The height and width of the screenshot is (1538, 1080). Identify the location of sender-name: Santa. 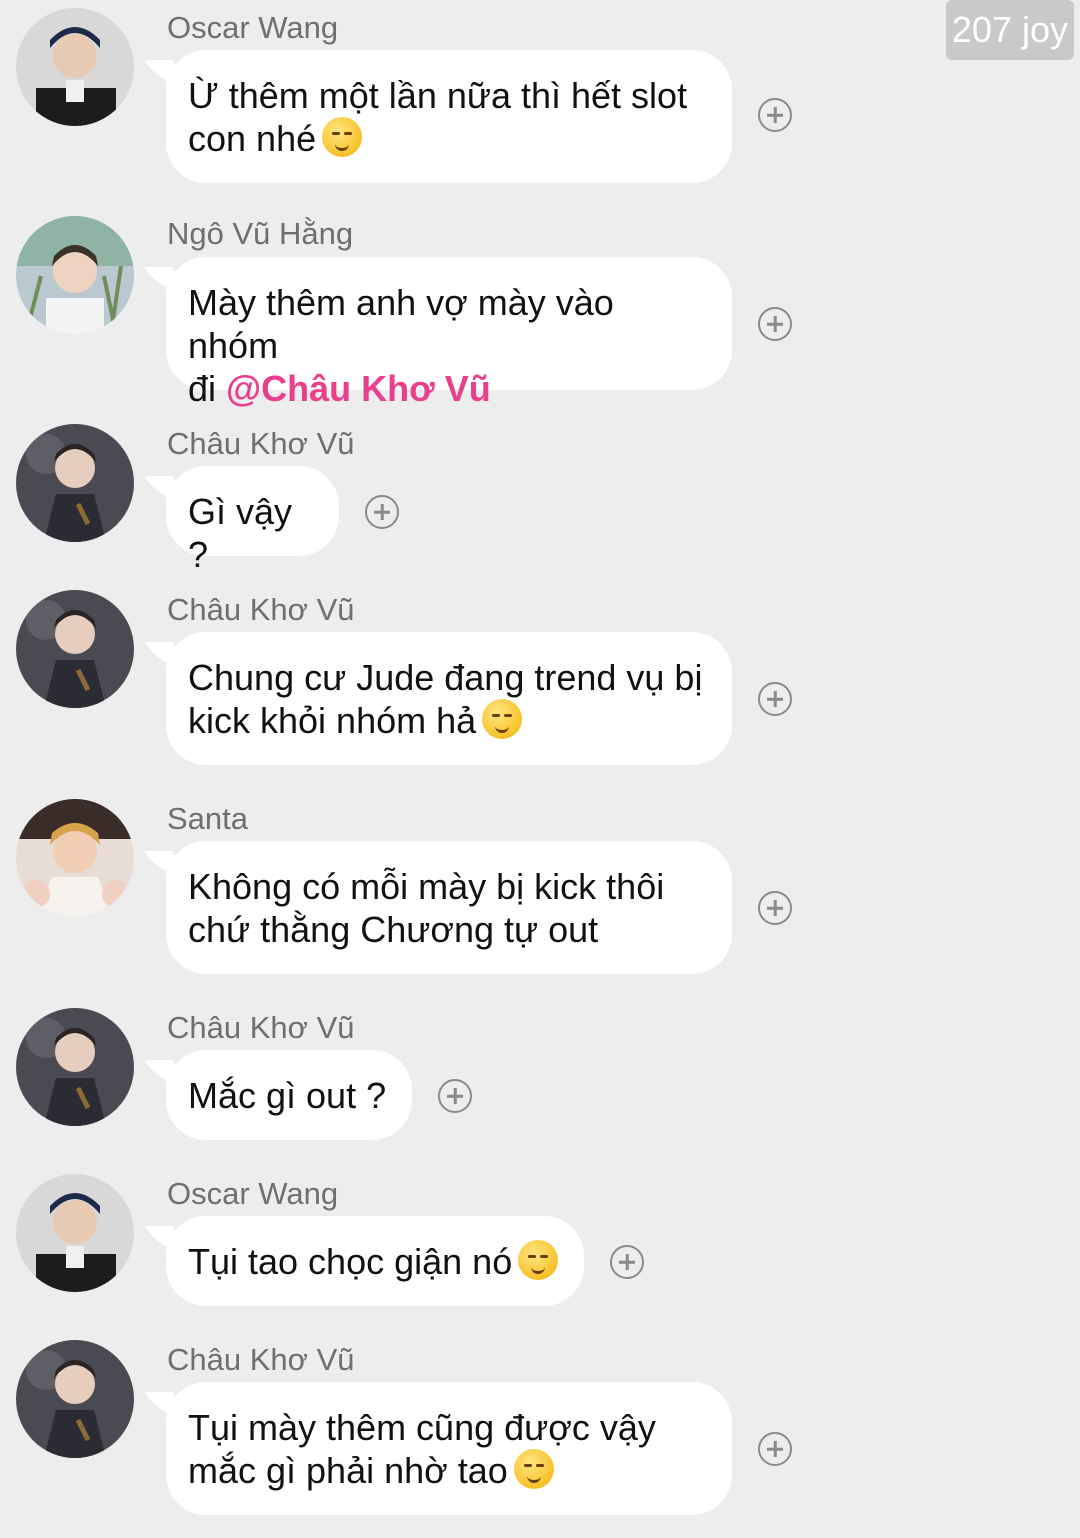
(208, 818).